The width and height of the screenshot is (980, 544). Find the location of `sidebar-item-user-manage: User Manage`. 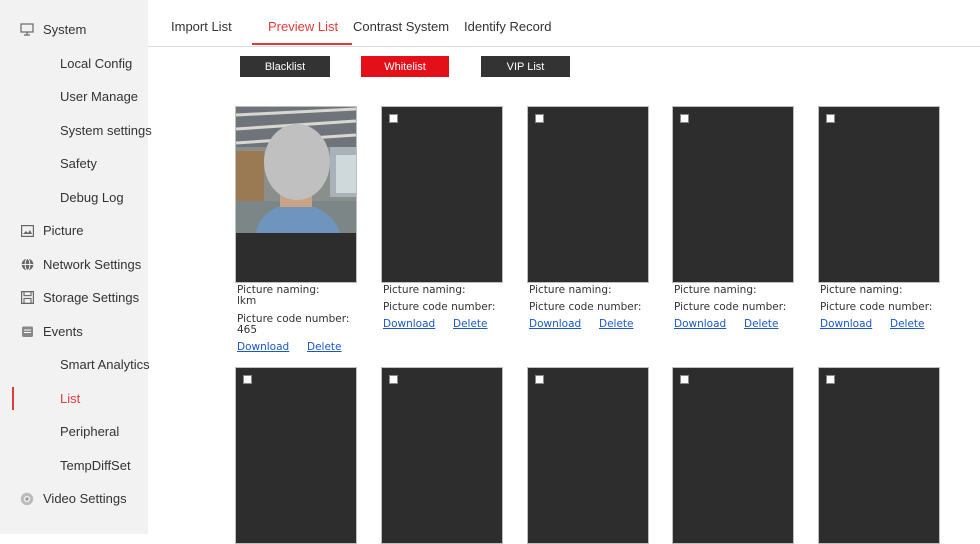

sidebar-item-user-manage: User Manage is located at coordinates (74, 96).